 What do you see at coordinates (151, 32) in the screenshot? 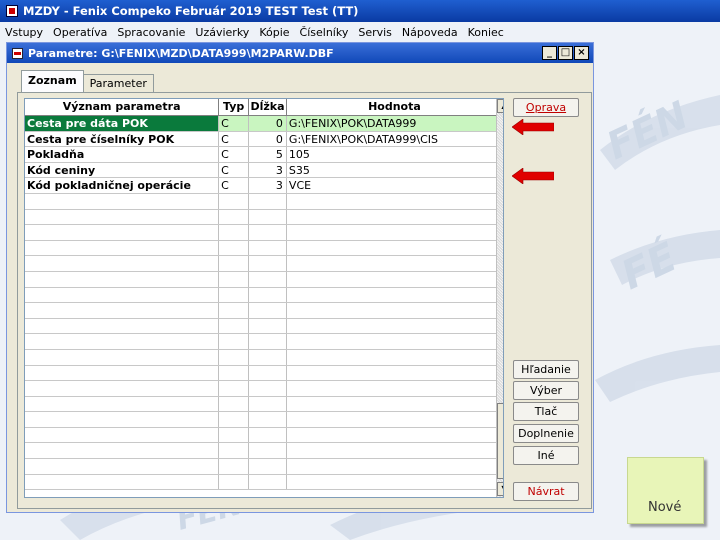
I see `menu-spracovanie: Spracovanie` at bounding box center [151, 32].